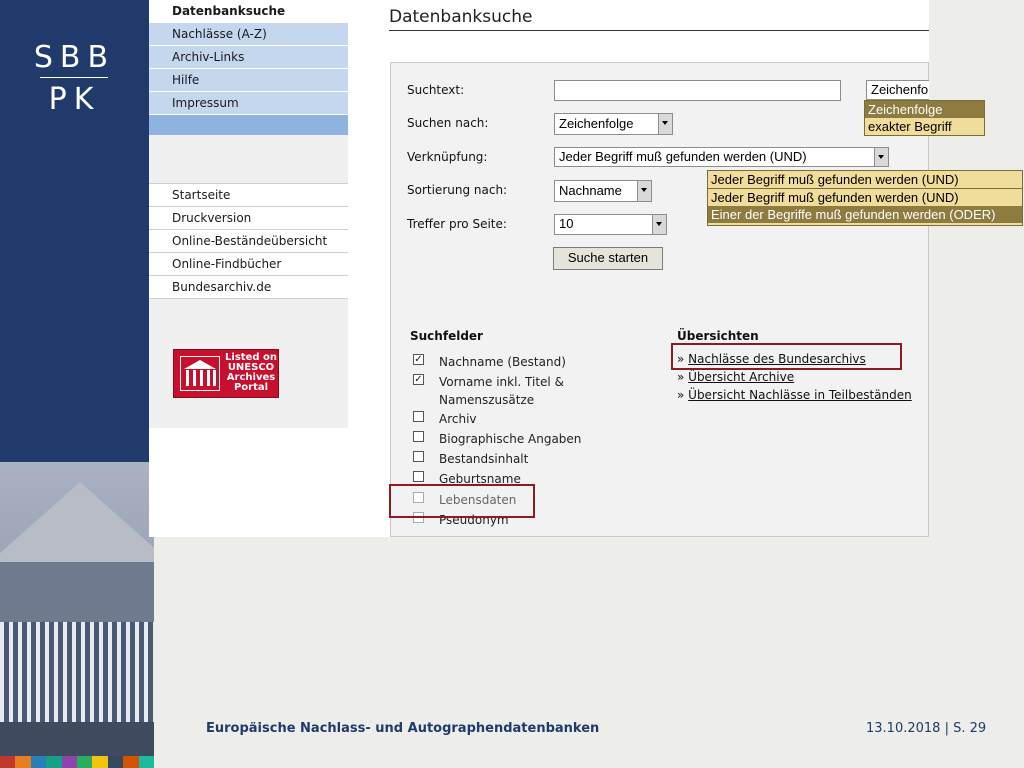 Image resolution: width=1024 pixels, height=768 pixels. Describe the element at coordinates (447, 157) in the screenshot. I see `verknuepfung-label: Verknüpfung:` at that location.